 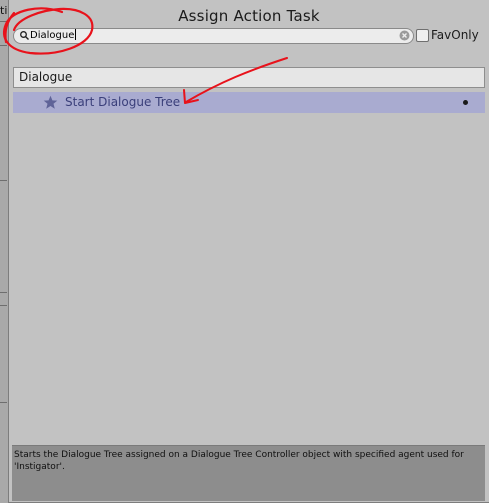 What do you see at coordinates (50, 102) in the screenshot?
I see `star-icon` at bounding box center [50, 102].